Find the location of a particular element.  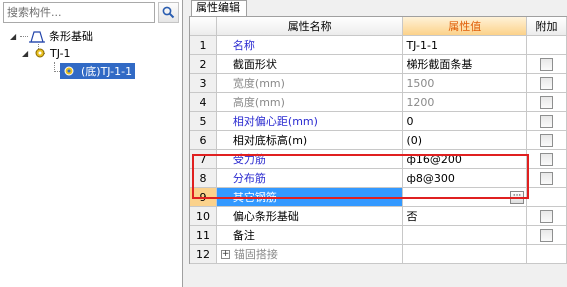

search-input is located at coordinates (79, 12).